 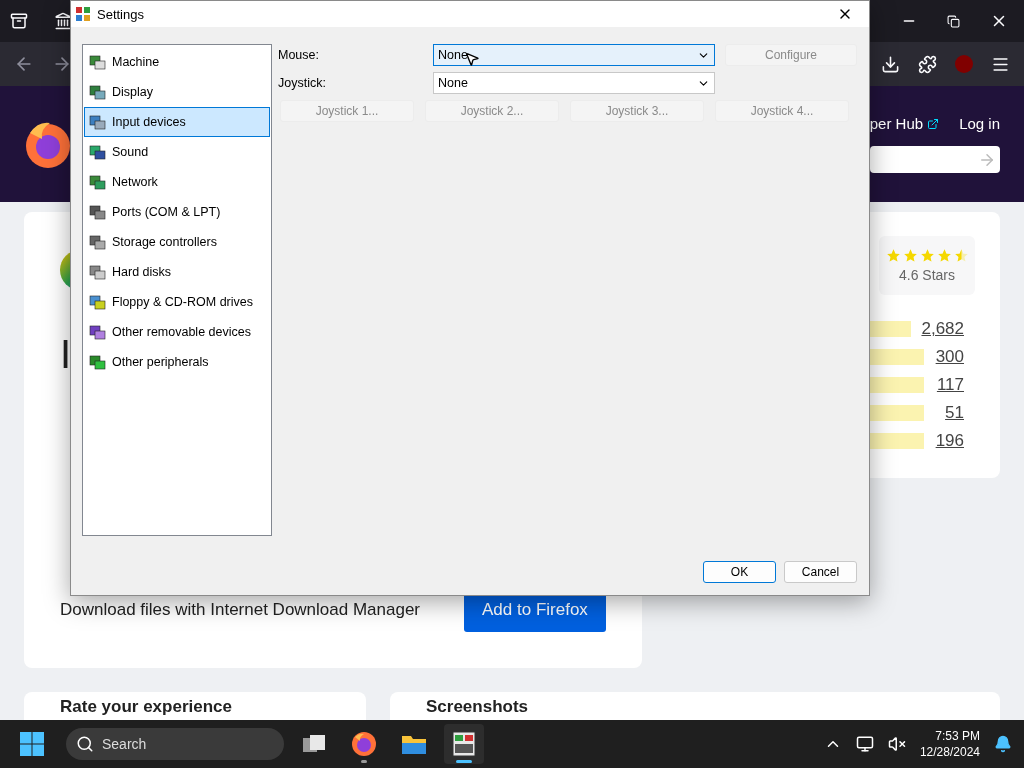 I want to click on category-item: Display, so click(x=177, y=92).